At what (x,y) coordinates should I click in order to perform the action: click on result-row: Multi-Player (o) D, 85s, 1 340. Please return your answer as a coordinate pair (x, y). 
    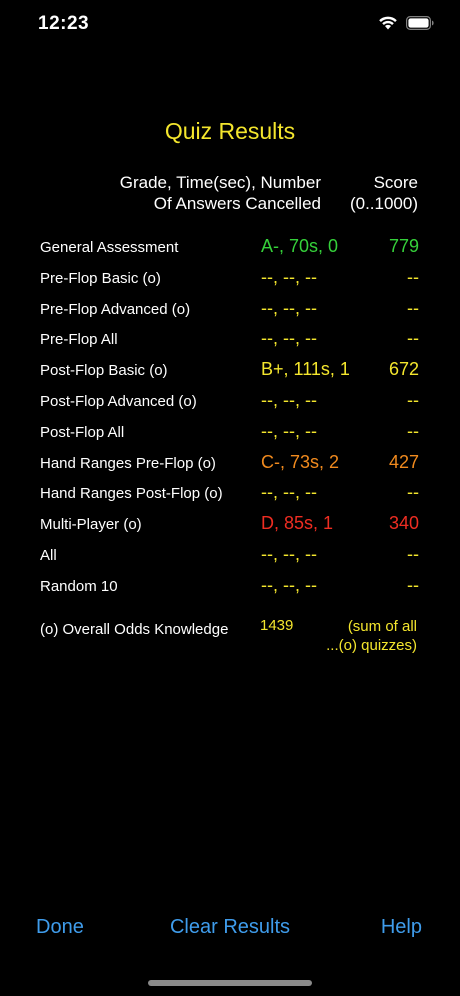
    Looking at the image, I should click on (230, 525).